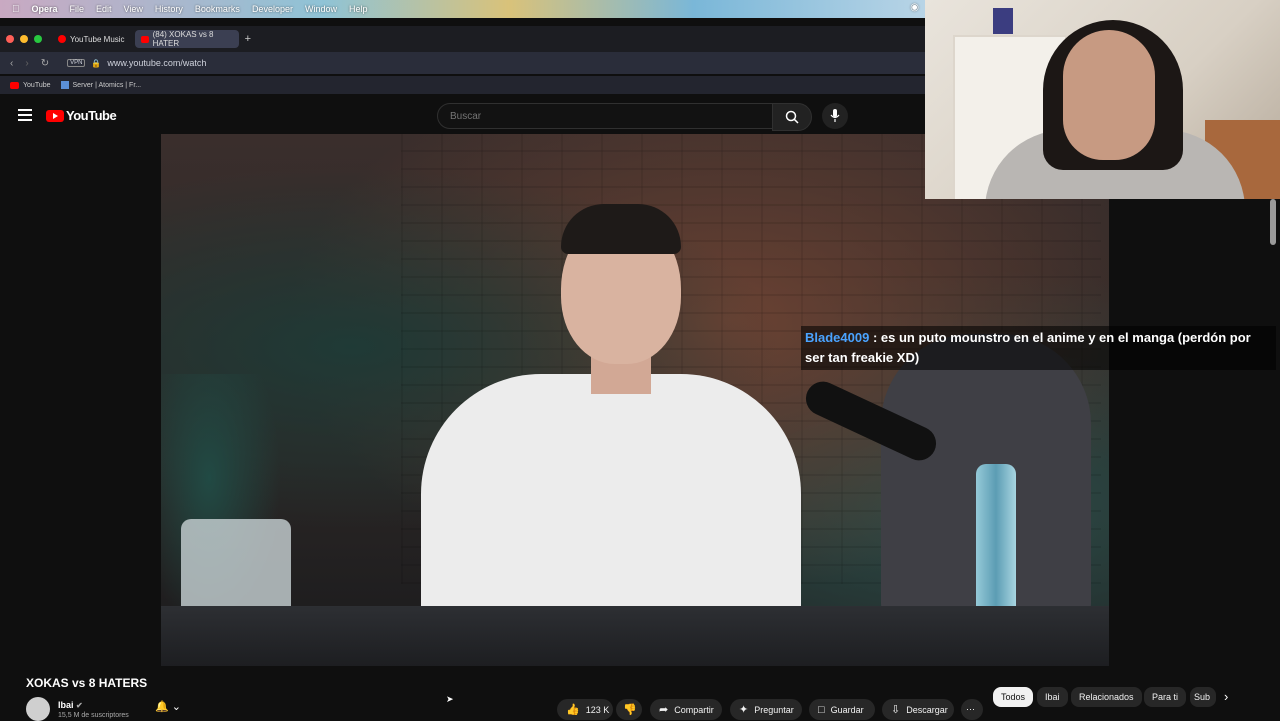 This screenshot has height=721, width=1280. Describe the element at coordinates (217, 9) in the screenshot. I see `menu-bookmarks: Bookmarks` at that location.